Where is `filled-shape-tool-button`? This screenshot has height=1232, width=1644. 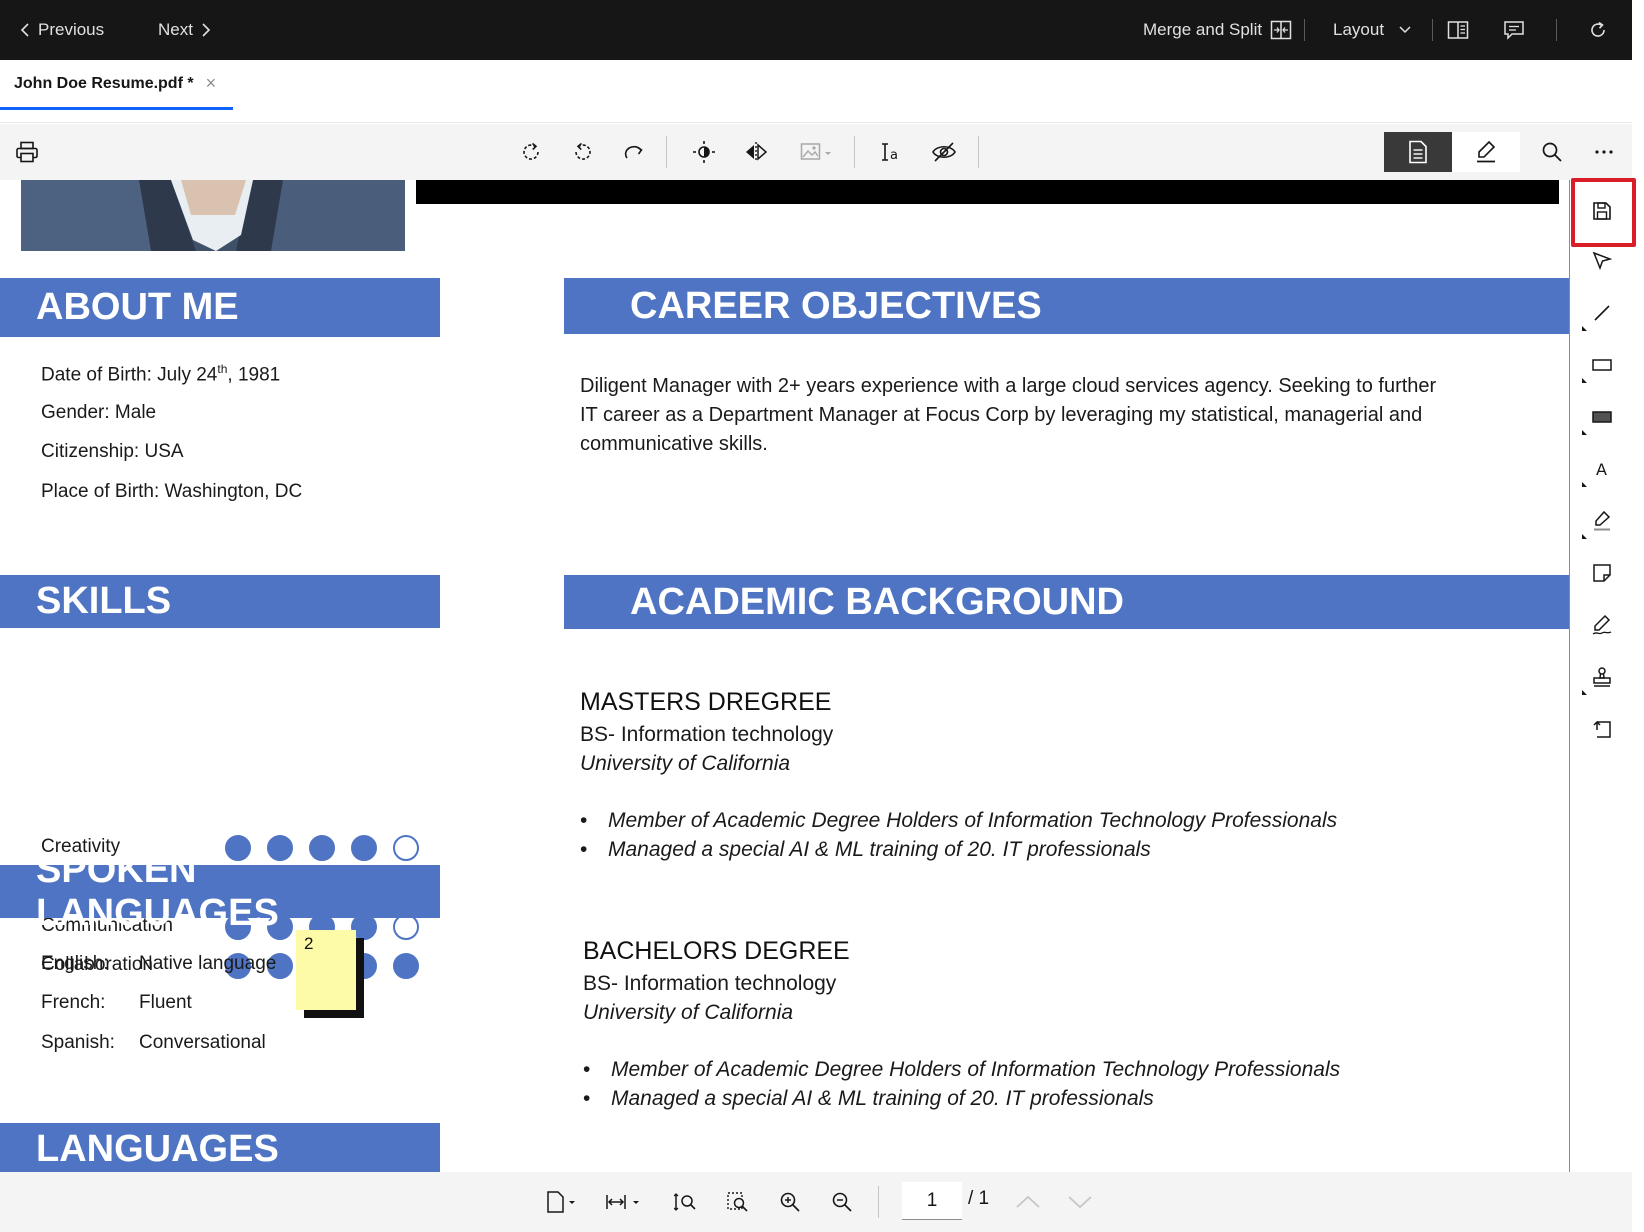
filled-shape-tool-button is located at coordinates (1602, 417).